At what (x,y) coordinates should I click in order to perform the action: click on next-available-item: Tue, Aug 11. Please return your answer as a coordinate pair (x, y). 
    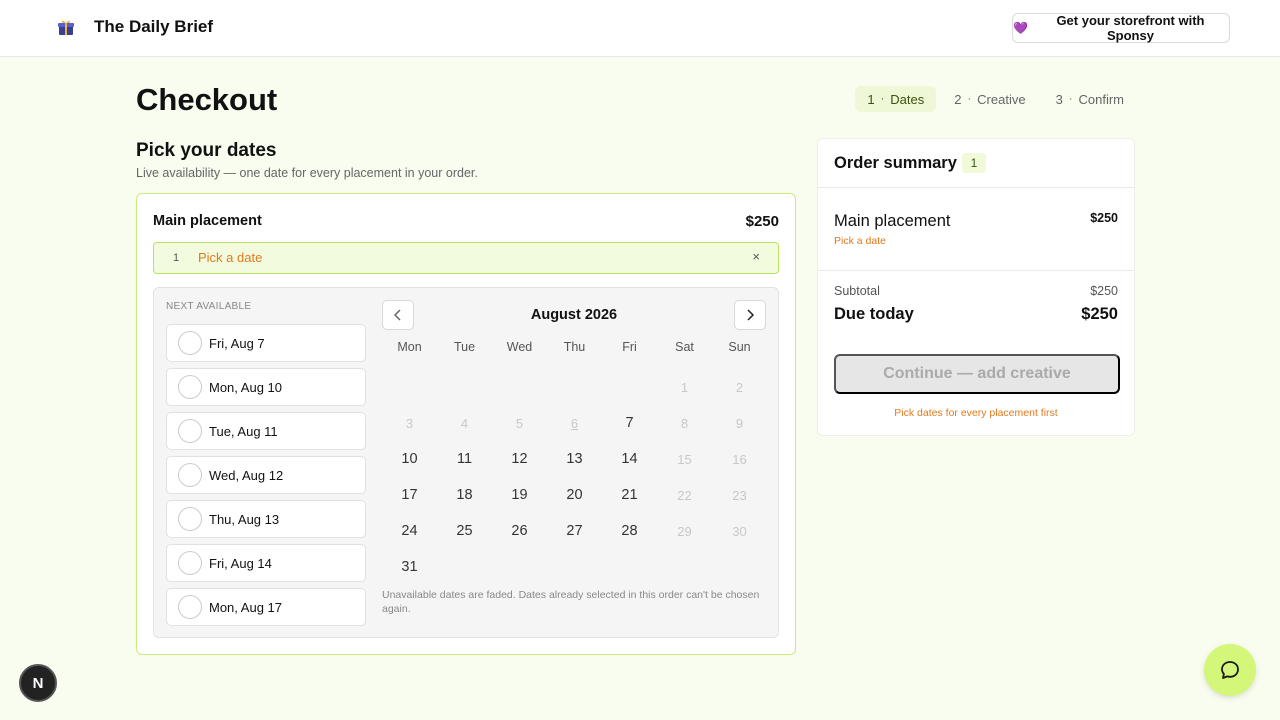
    Looking at the image, I should click on (266, 431).